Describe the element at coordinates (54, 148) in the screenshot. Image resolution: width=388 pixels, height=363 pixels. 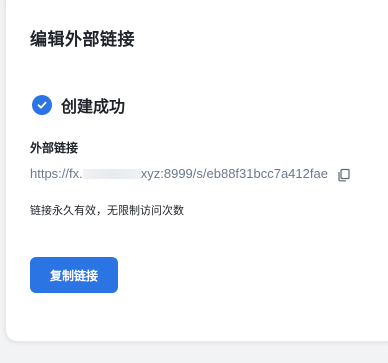
I see `external-link-label: 外部链接` at that location.